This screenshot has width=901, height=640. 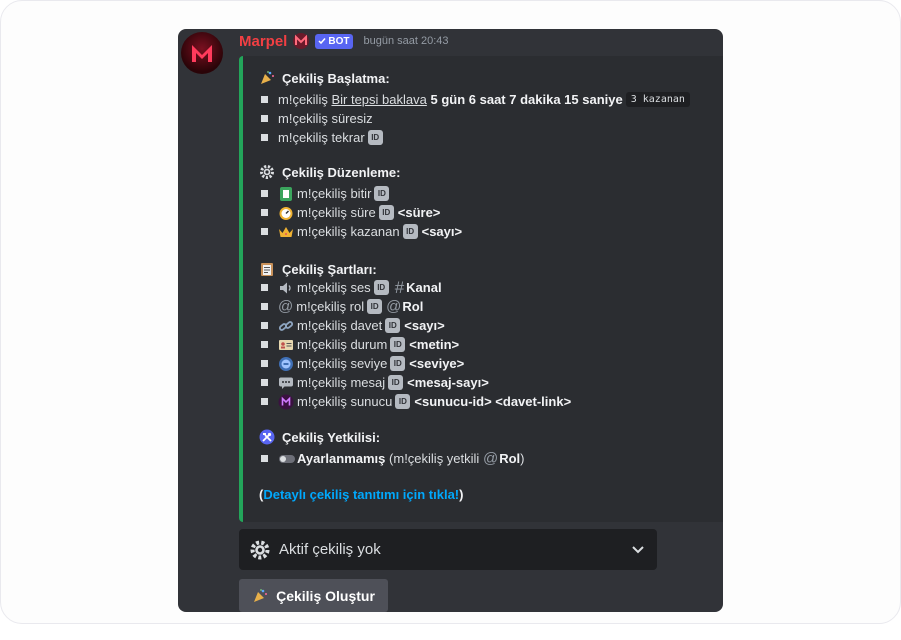 What do you see at coordinates (317, 118) in the screenshot?
I see `list-item: m!çekiliş süresiz` at bounding box center [317, 118].